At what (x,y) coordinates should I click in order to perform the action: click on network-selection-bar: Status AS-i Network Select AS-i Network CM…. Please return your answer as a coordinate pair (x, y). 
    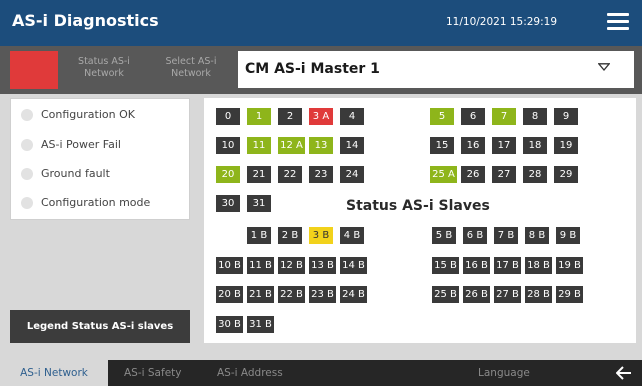
    Looking at the image, I should click on (321, 70).